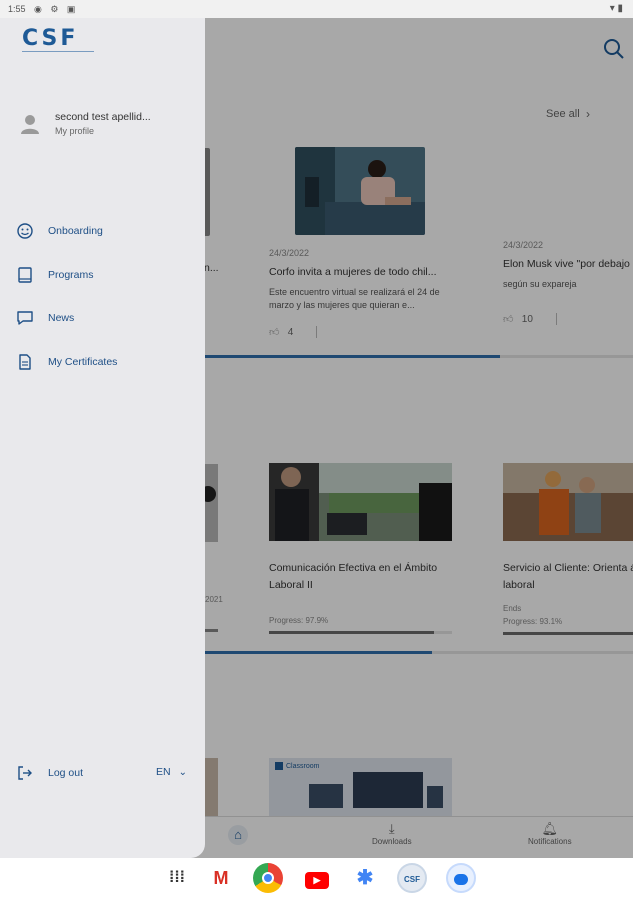  I want to click on chrome-icon, so click(268, 878).